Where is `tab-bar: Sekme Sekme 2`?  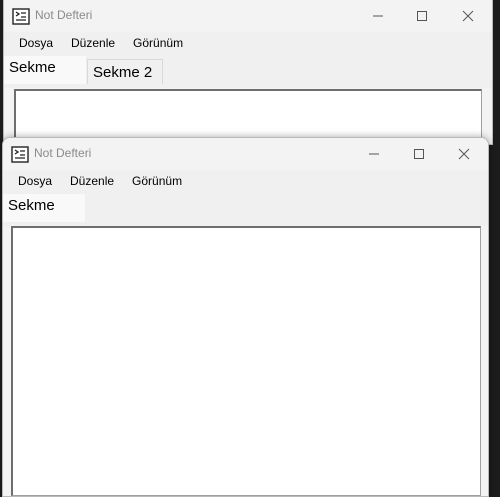
tab-bar: Sekme Sekme 2 is located at coordinates (248, 71).